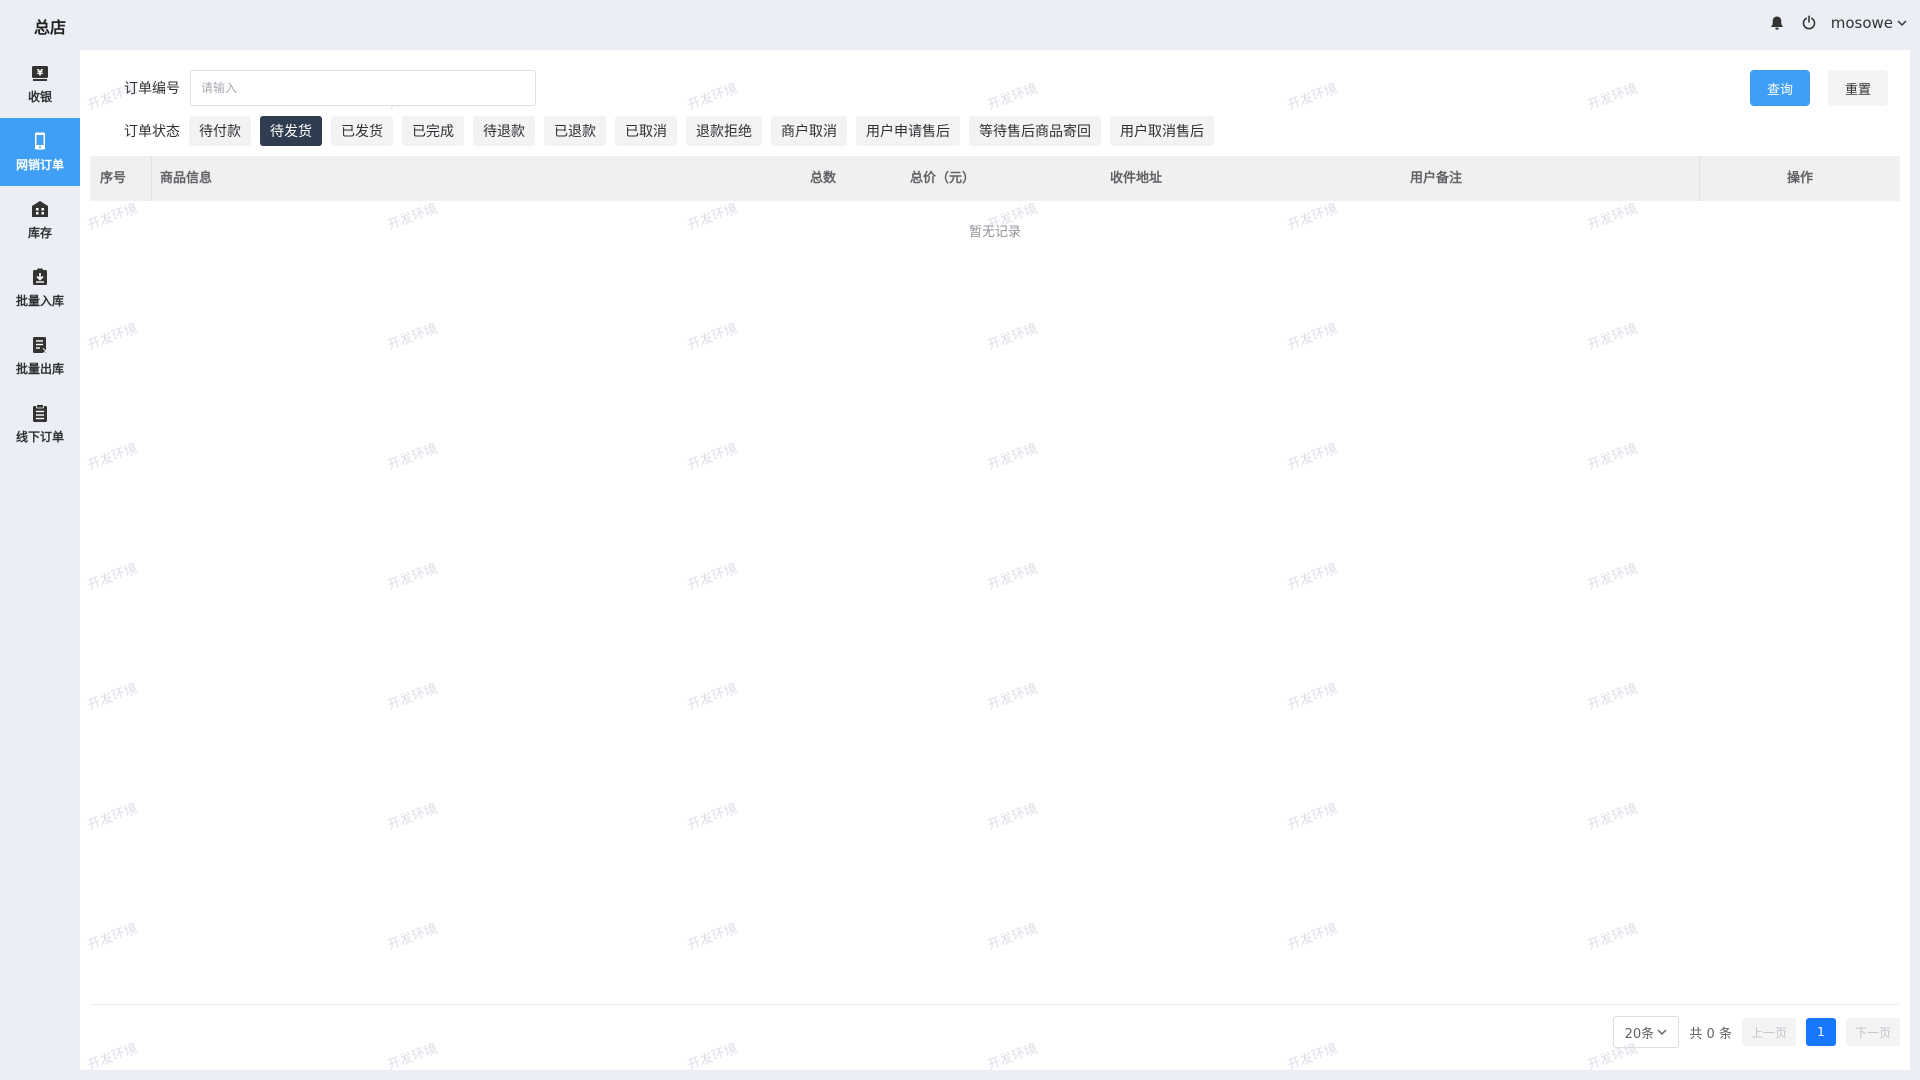  I want to click on status-merchant-cancelled: 商户取消, so click(809, 131).